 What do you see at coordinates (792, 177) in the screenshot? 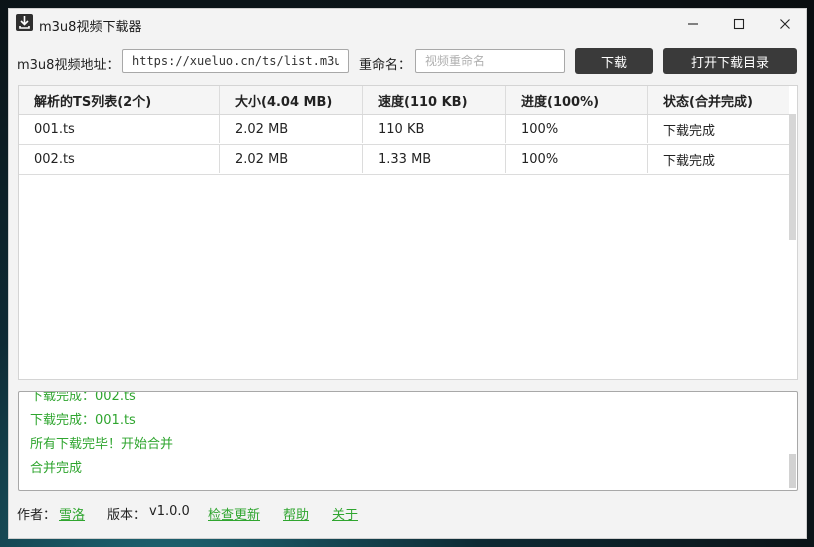
I see `table-scrollbar` at bounding box center [792, 177].